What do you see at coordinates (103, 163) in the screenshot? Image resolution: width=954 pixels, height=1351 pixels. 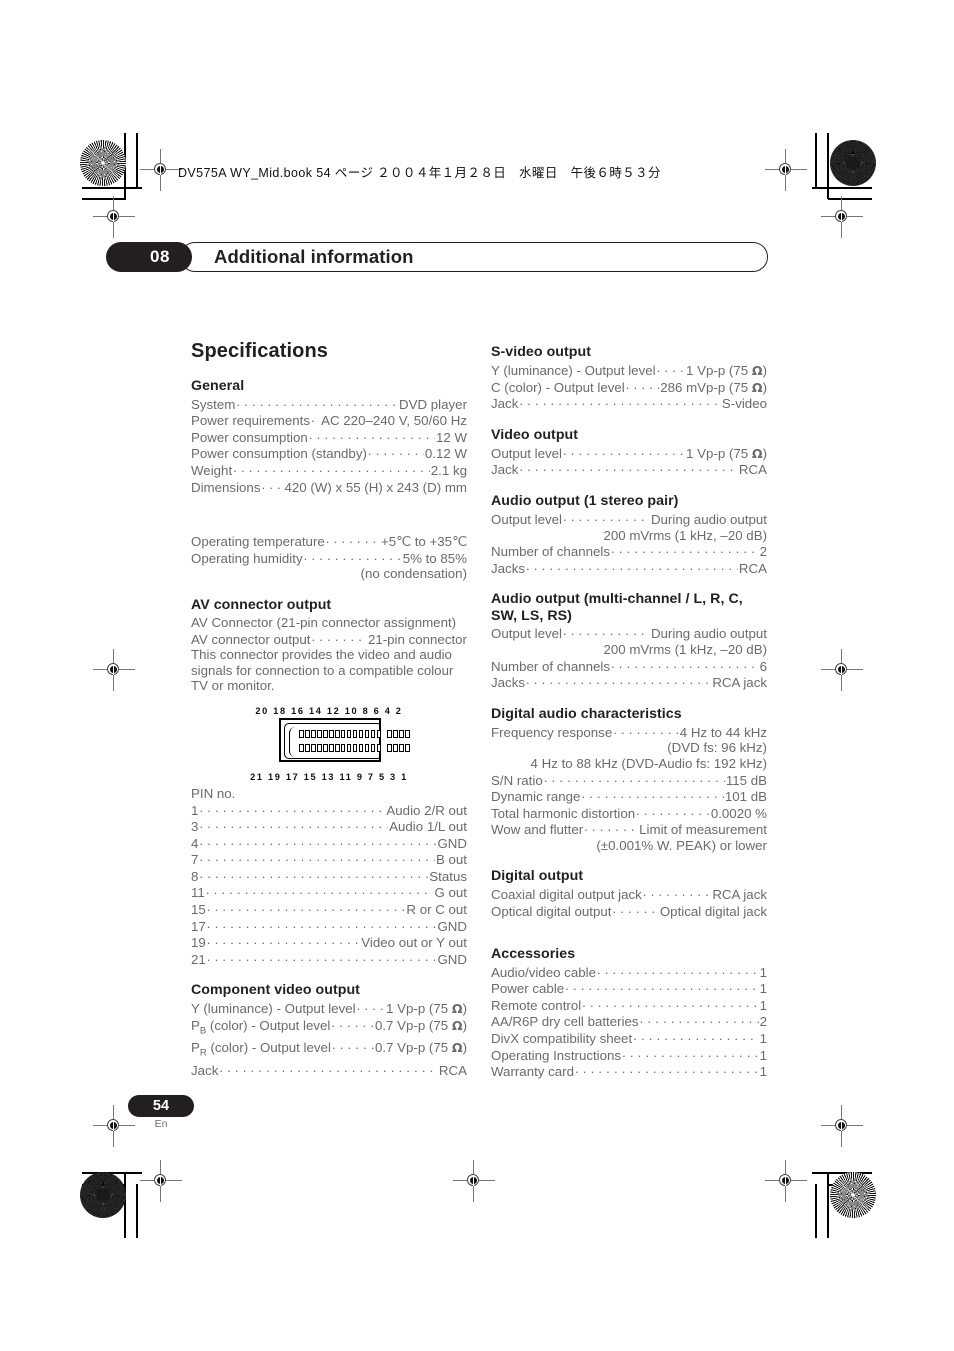 I see `print-calibration-starburst-tl` at bounding box center [103, 163].